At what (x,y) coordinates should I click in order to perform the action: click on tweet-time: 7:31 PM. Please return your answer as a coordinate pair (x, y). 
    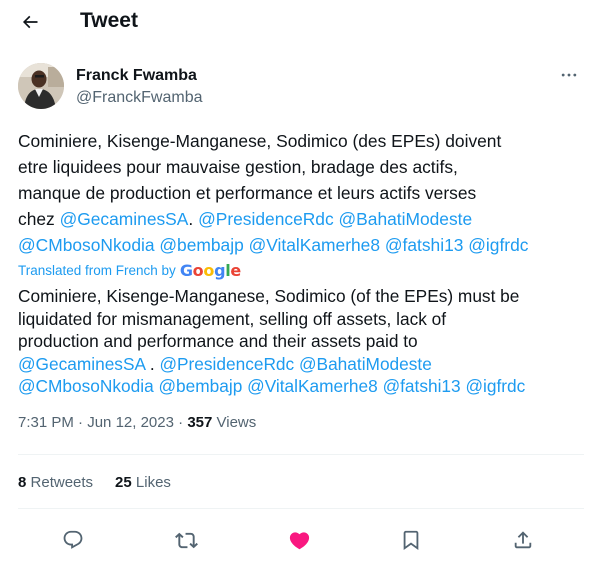
    Looking at the image, I should click on (46, 422).